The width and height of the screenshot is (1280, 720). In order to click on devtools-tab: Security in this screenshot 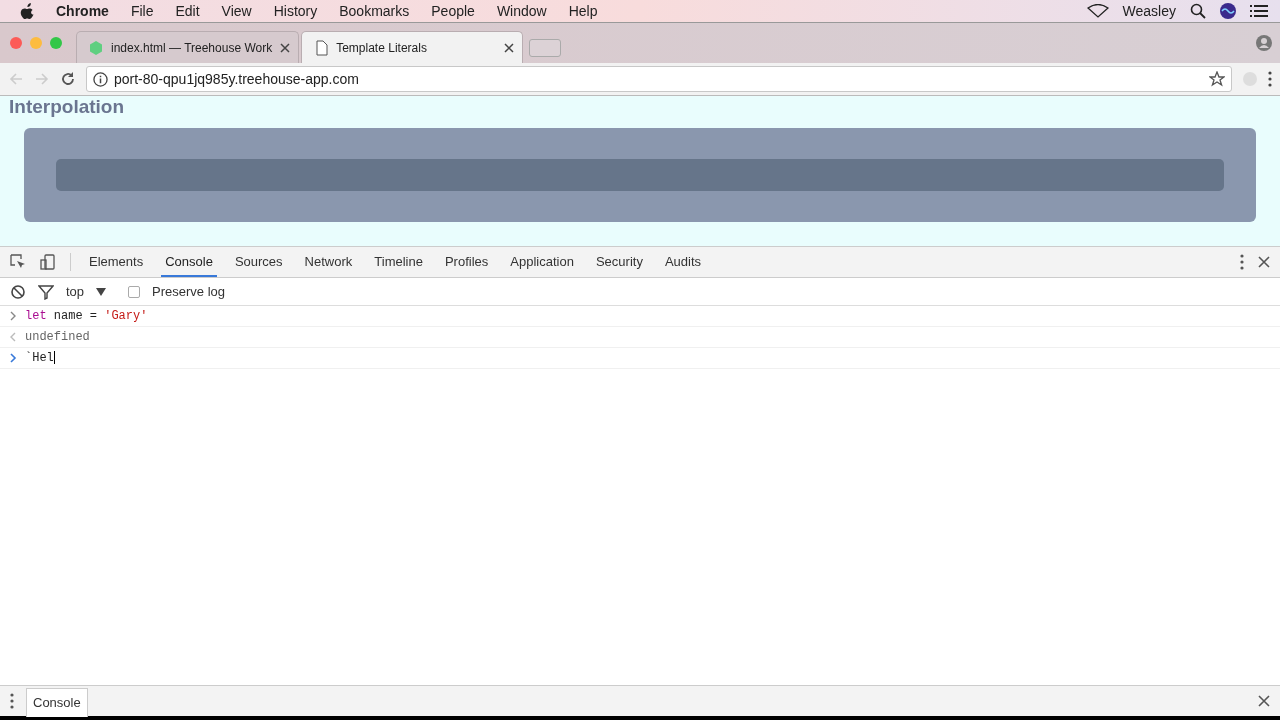, I will do `click(619, 262)`.